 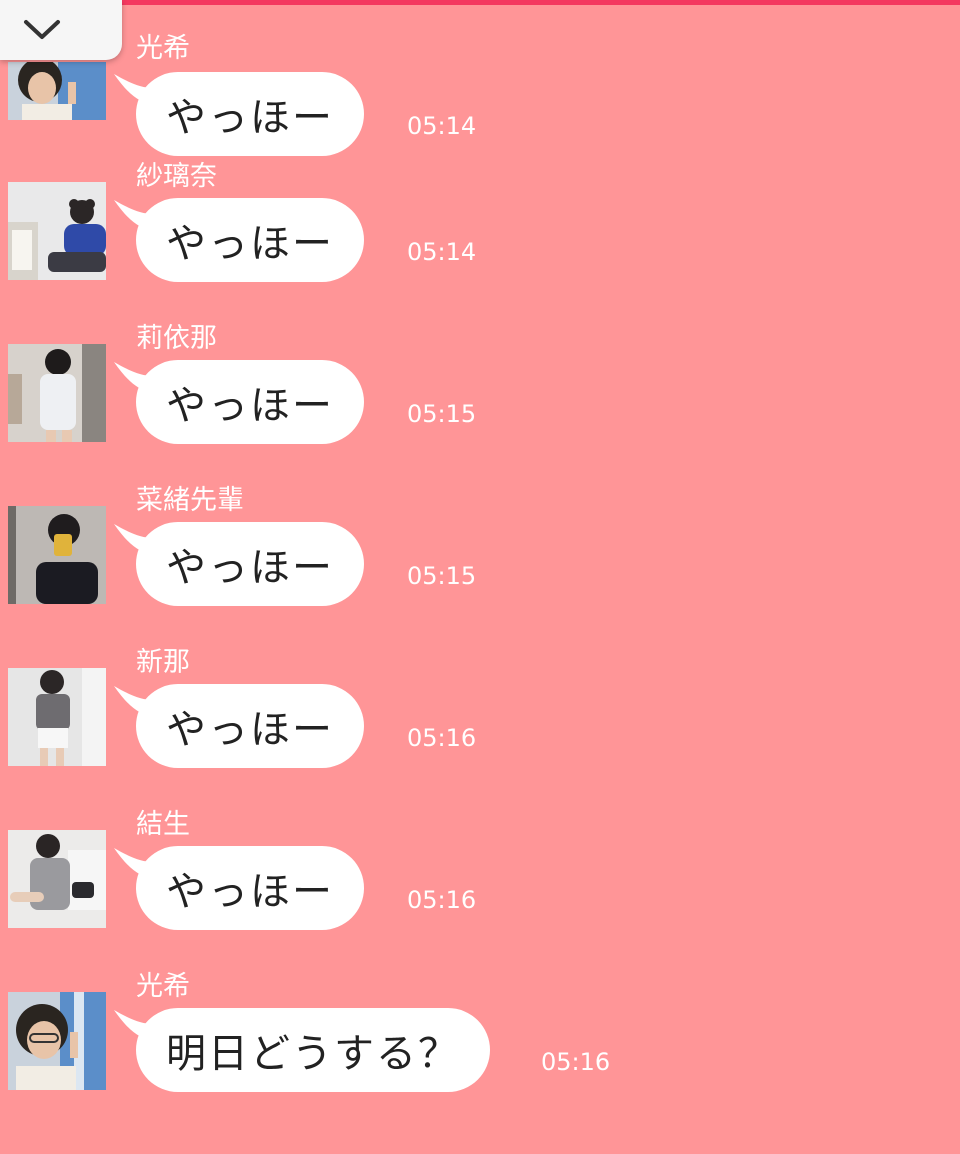 What do you see at coordinates (190, 500) in the screenshot?
I see `sender-name: 菜緒先輩` at bounding box center [190, 500].